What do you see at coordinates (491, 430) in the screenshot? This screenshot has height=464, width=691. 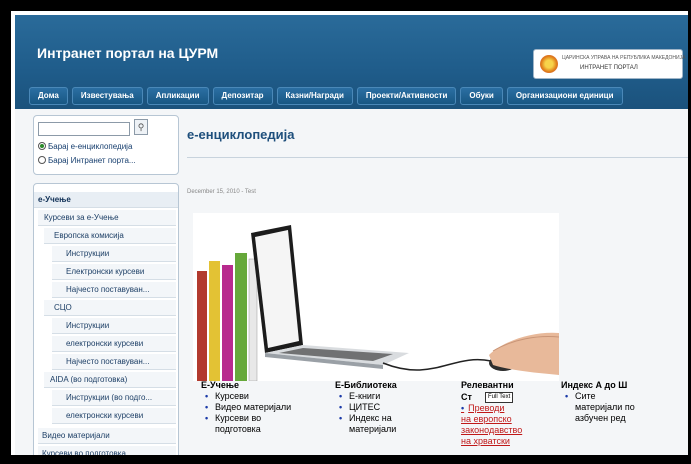 I see `link-translations-line-3: законодавство` at bounding box center [491, 430].